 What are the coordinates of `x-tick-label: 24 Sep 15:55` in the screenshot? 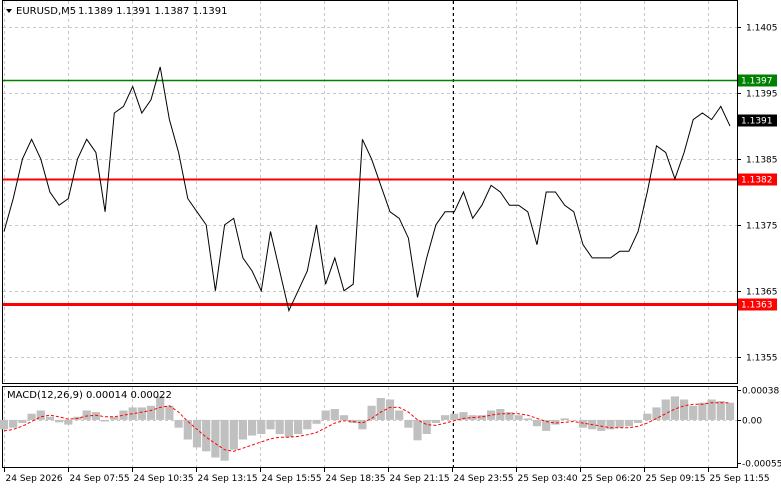 It's located at (292, 479).